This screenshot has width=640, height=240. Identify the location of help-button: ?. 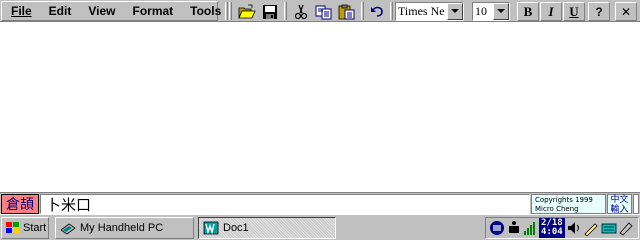
(599, 11).